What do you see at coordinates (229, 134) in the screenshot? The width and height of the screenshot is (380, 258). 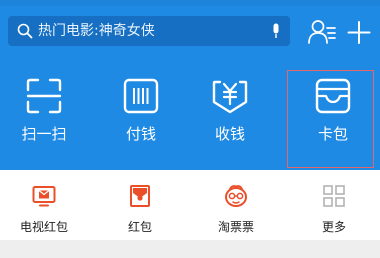 I see `action-label: 收钱` at bounding box center [229, 134].